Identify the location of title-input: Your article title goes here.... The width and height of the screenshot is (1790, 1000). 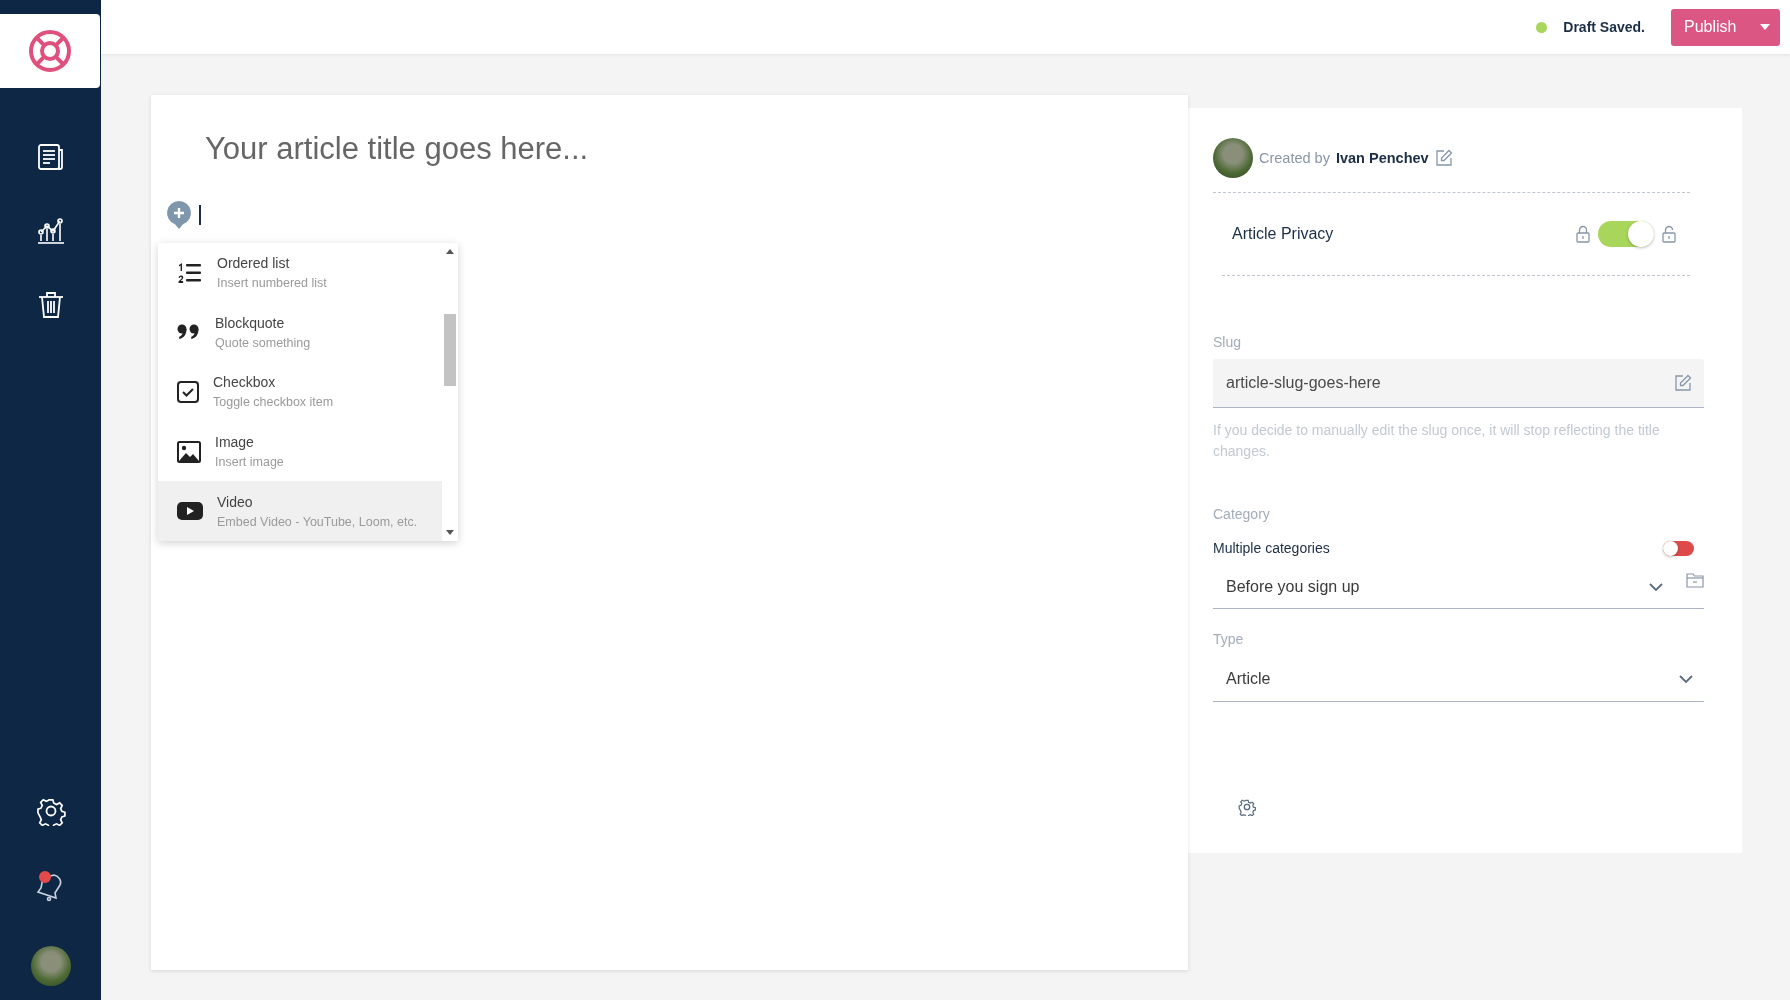
(696, 149).